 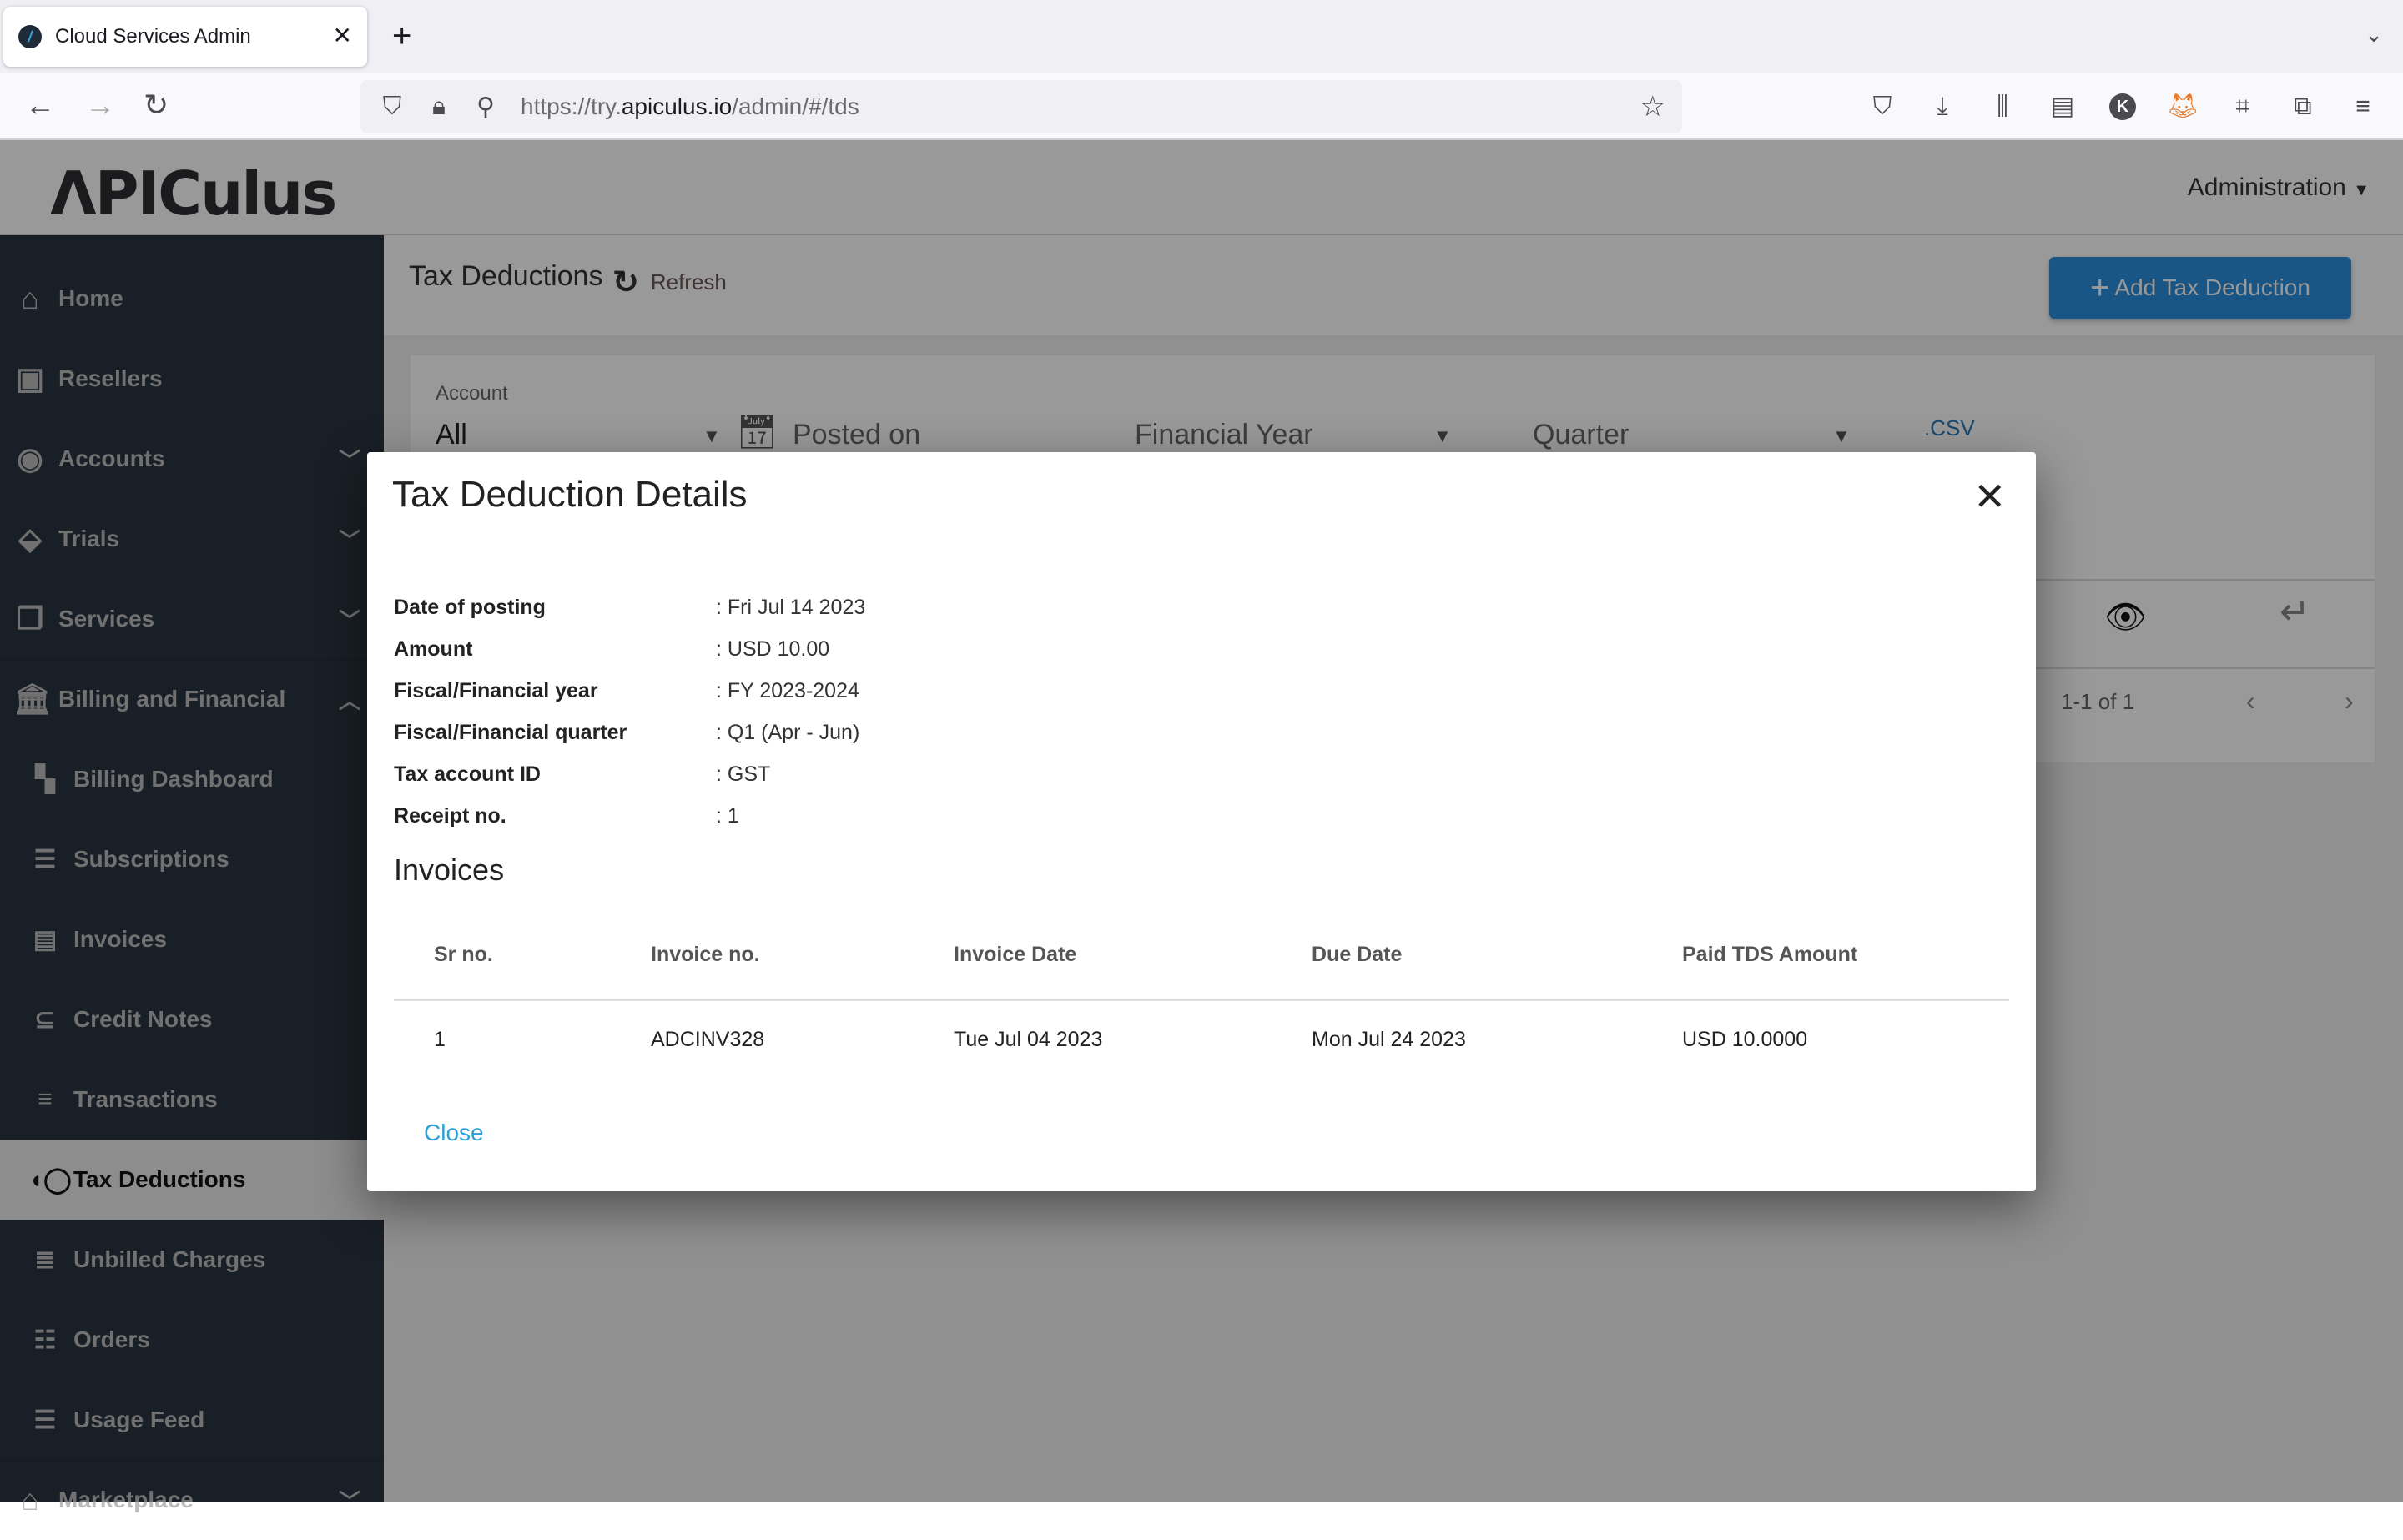 I want to click on invoices-heading: Invoices, so click(x=450, y=870).